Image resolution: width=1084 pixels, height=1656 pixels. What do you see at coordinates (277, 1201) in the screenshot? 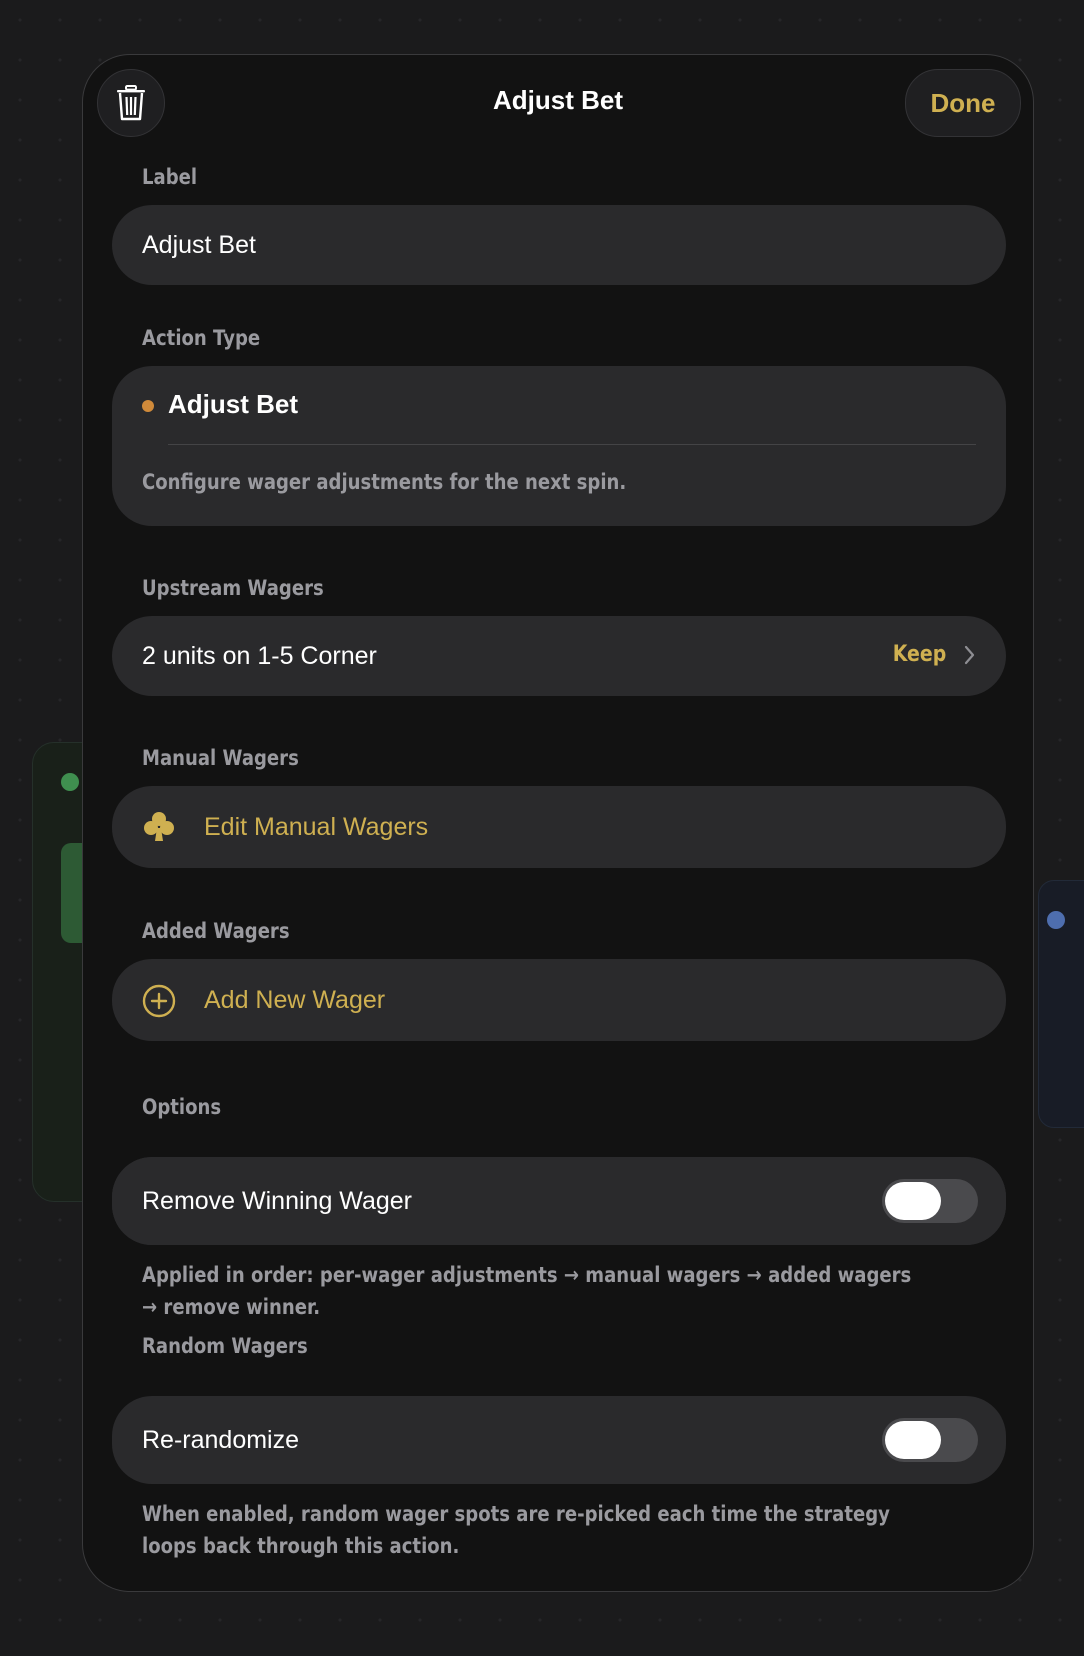
I see `remove-winning-wager-label: Remove Winning Wager` at bounding box center [277, 1201].